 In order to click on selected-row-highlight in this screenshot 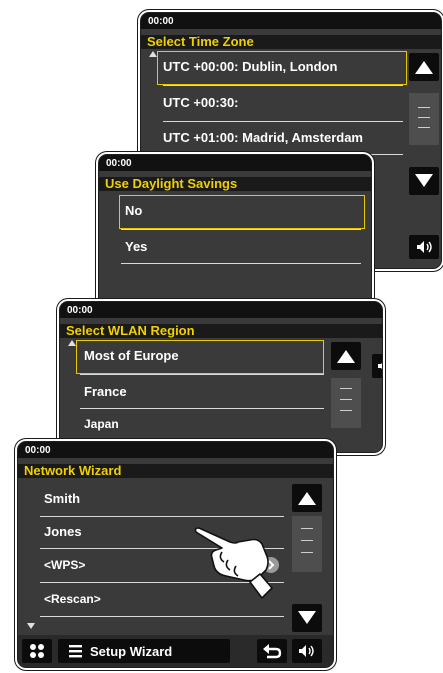, I will do `click(242, 212)`.